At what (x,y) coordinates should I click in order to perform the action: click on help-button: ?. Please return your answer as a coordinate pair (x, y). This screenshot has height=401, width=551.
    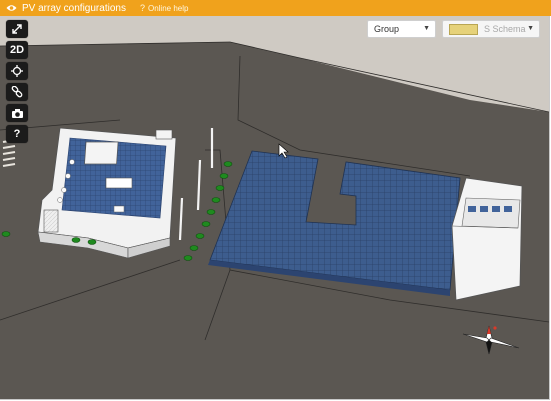
    Looking at the image, I should click on (17, 134).